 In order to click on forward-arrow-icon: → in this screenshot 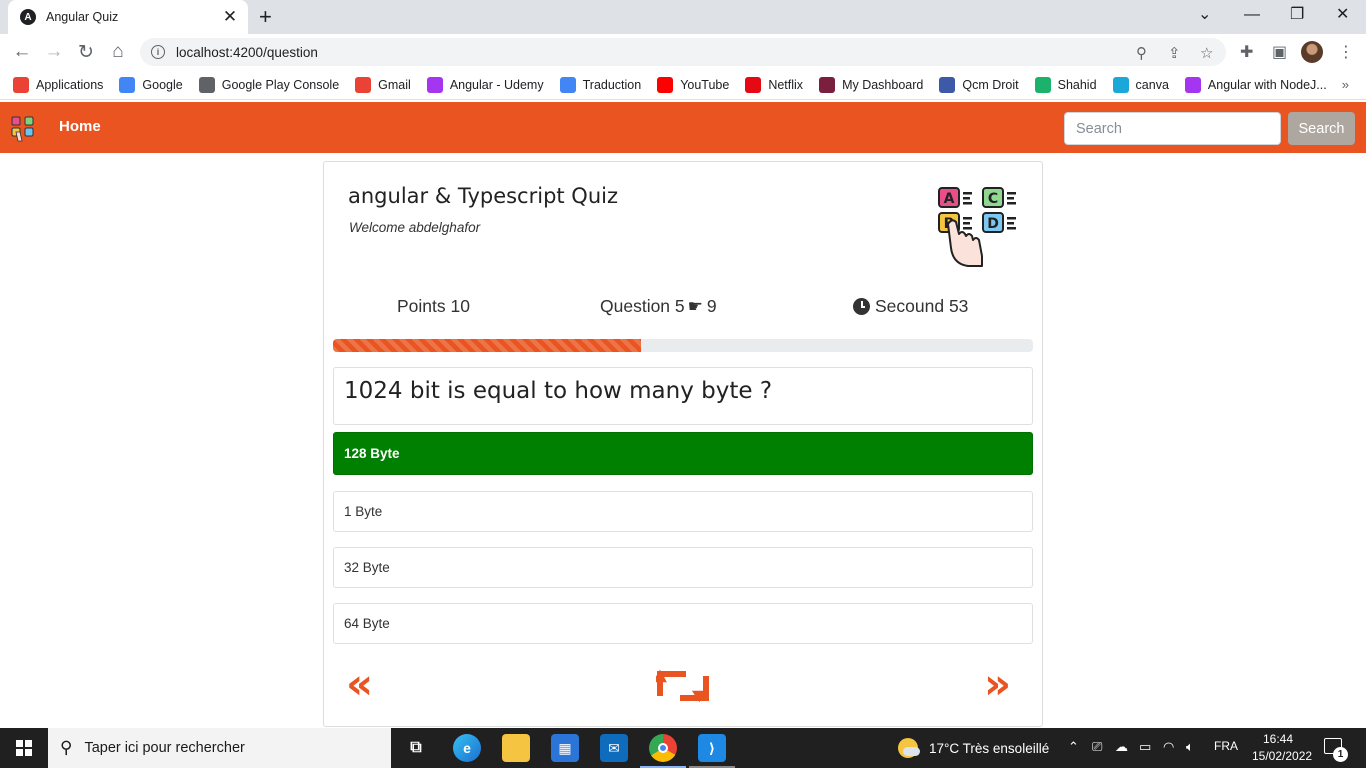, I will do `click(54, 52)`.